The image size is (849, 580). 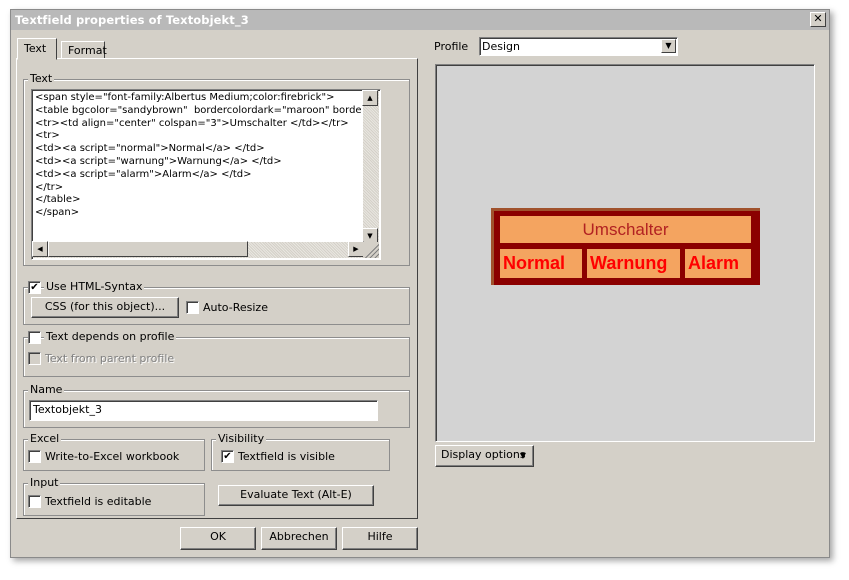 I want to click on excel-group-title: Excel, so click(x=45, y=439).